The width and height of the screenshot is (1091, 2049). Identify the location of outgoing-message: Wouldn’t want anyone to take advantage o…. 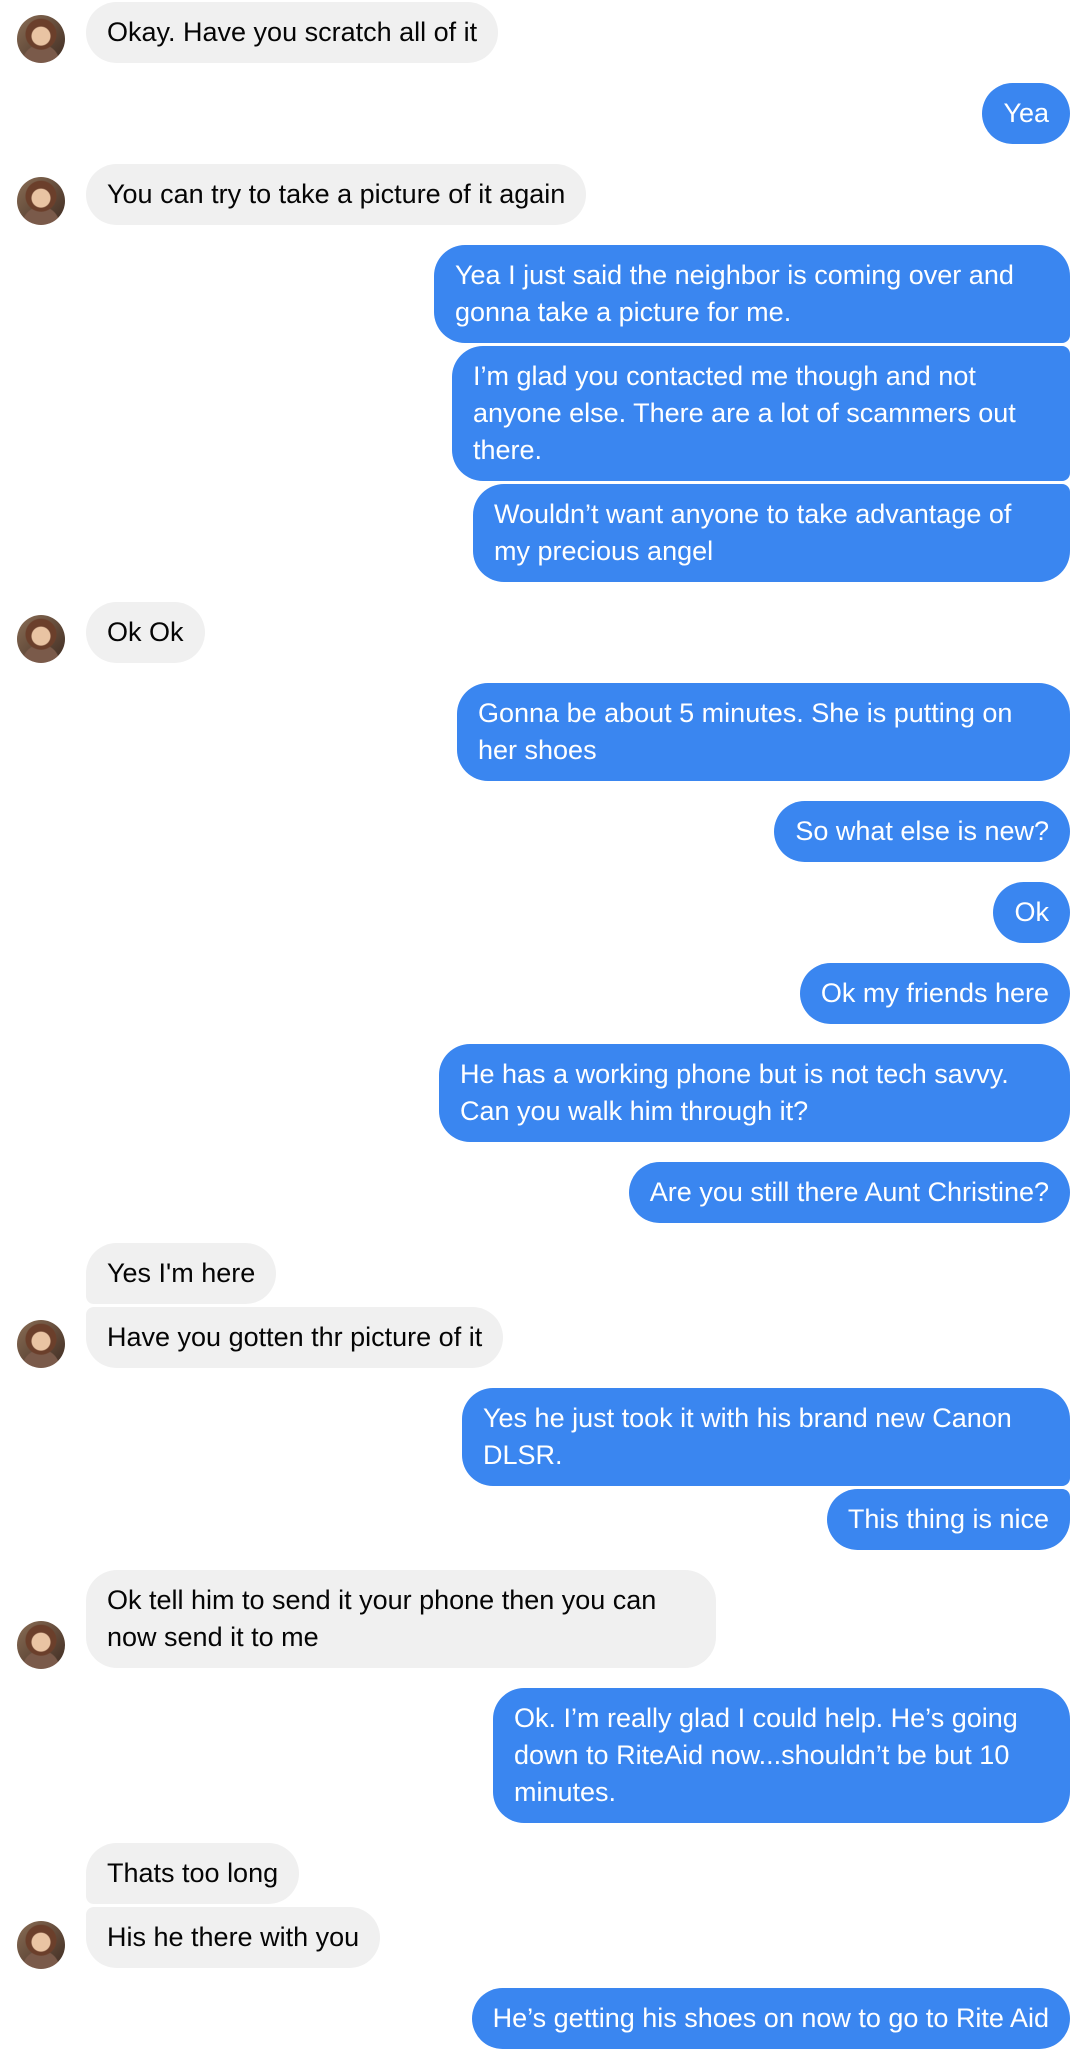
(771, 533).